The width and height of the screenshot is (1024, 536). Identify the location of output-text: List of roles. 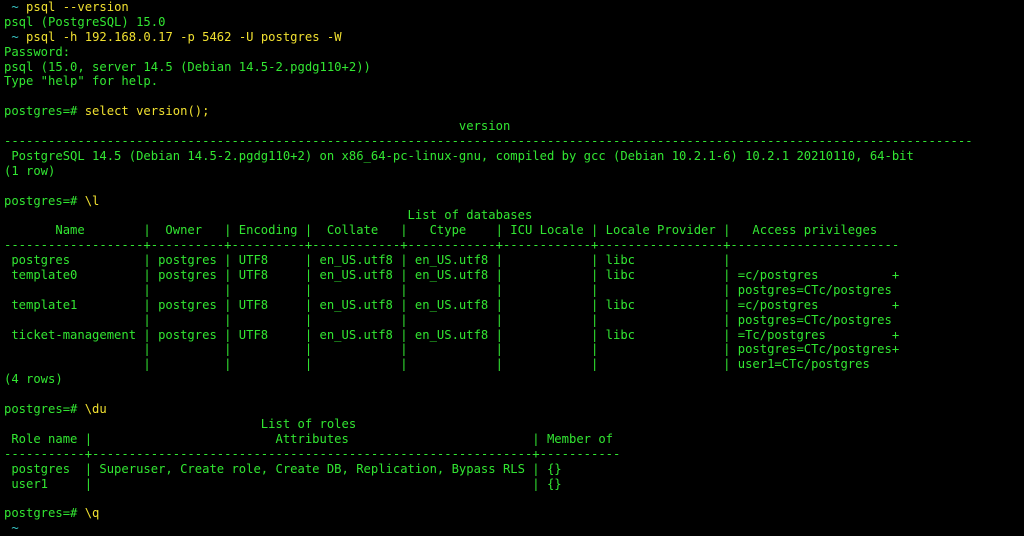
(180, 423).